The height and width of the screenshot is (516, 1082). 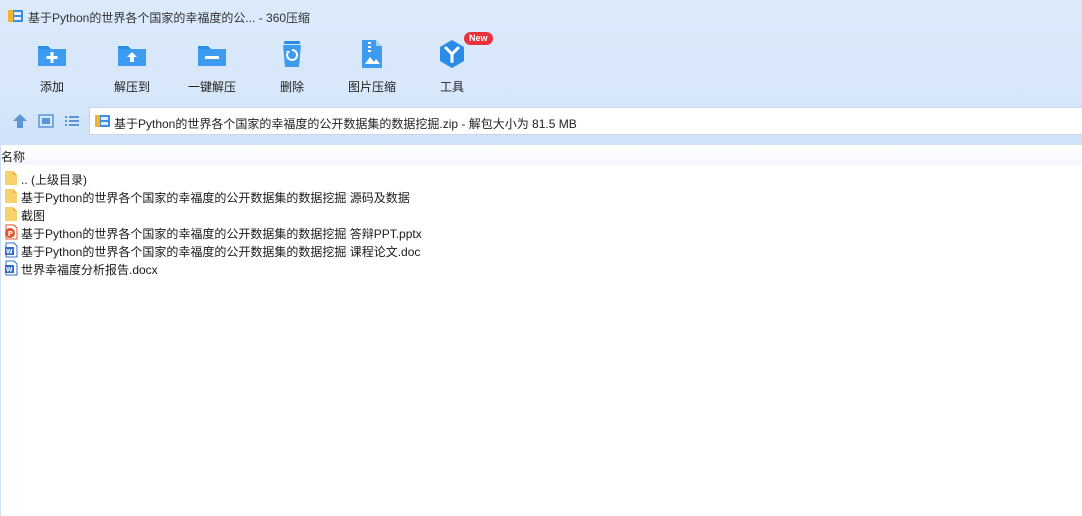 I want to click on column-header-name: 名称, so click(x=541, y=155).